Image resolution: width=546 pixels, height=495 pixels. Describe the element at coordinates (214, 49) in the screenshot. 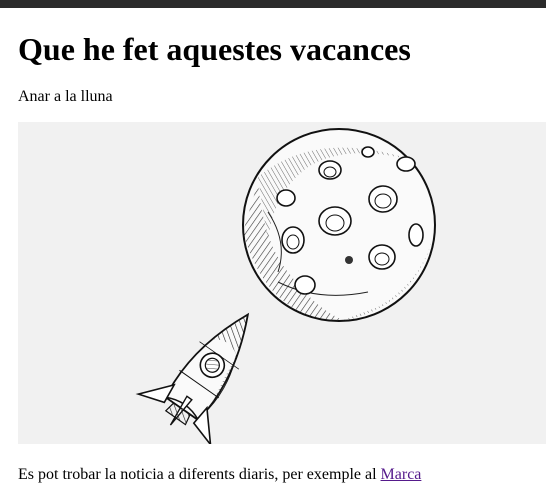

I see `page-title: Que he fet aquestes vacances` at that location.